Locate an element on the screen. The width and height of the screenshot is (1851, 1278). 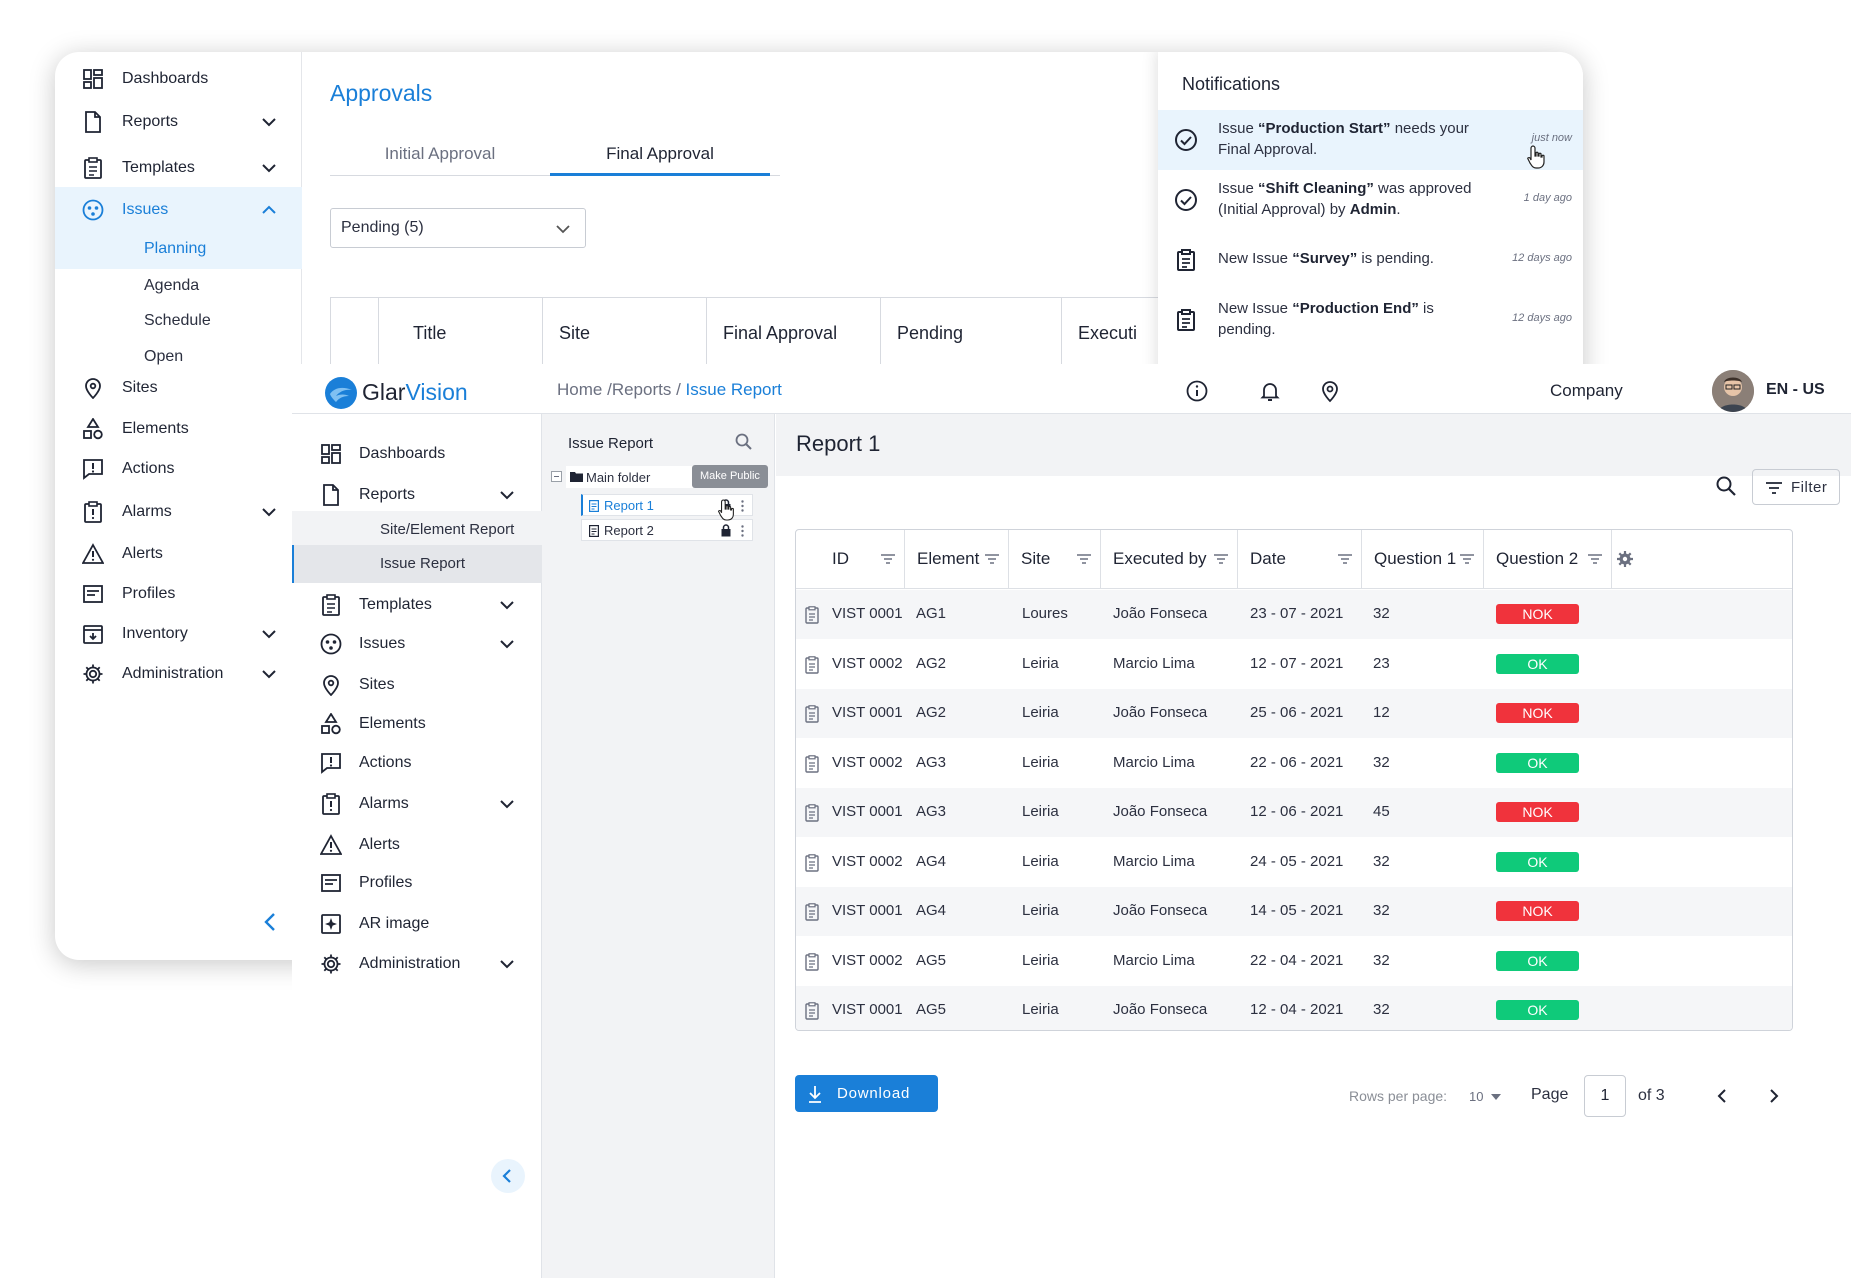
download-button: Download is located at coordinates (866, 1093).